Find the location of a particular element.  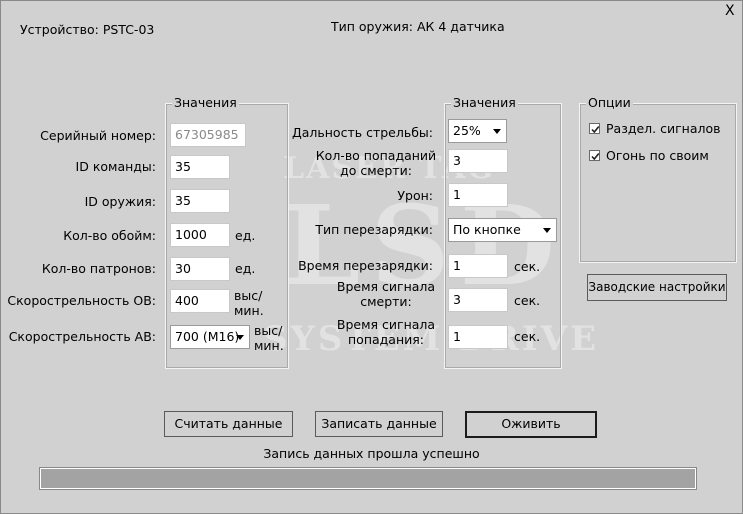

weapon-id-label: ID оружия: is located at coordinates (120, 201).